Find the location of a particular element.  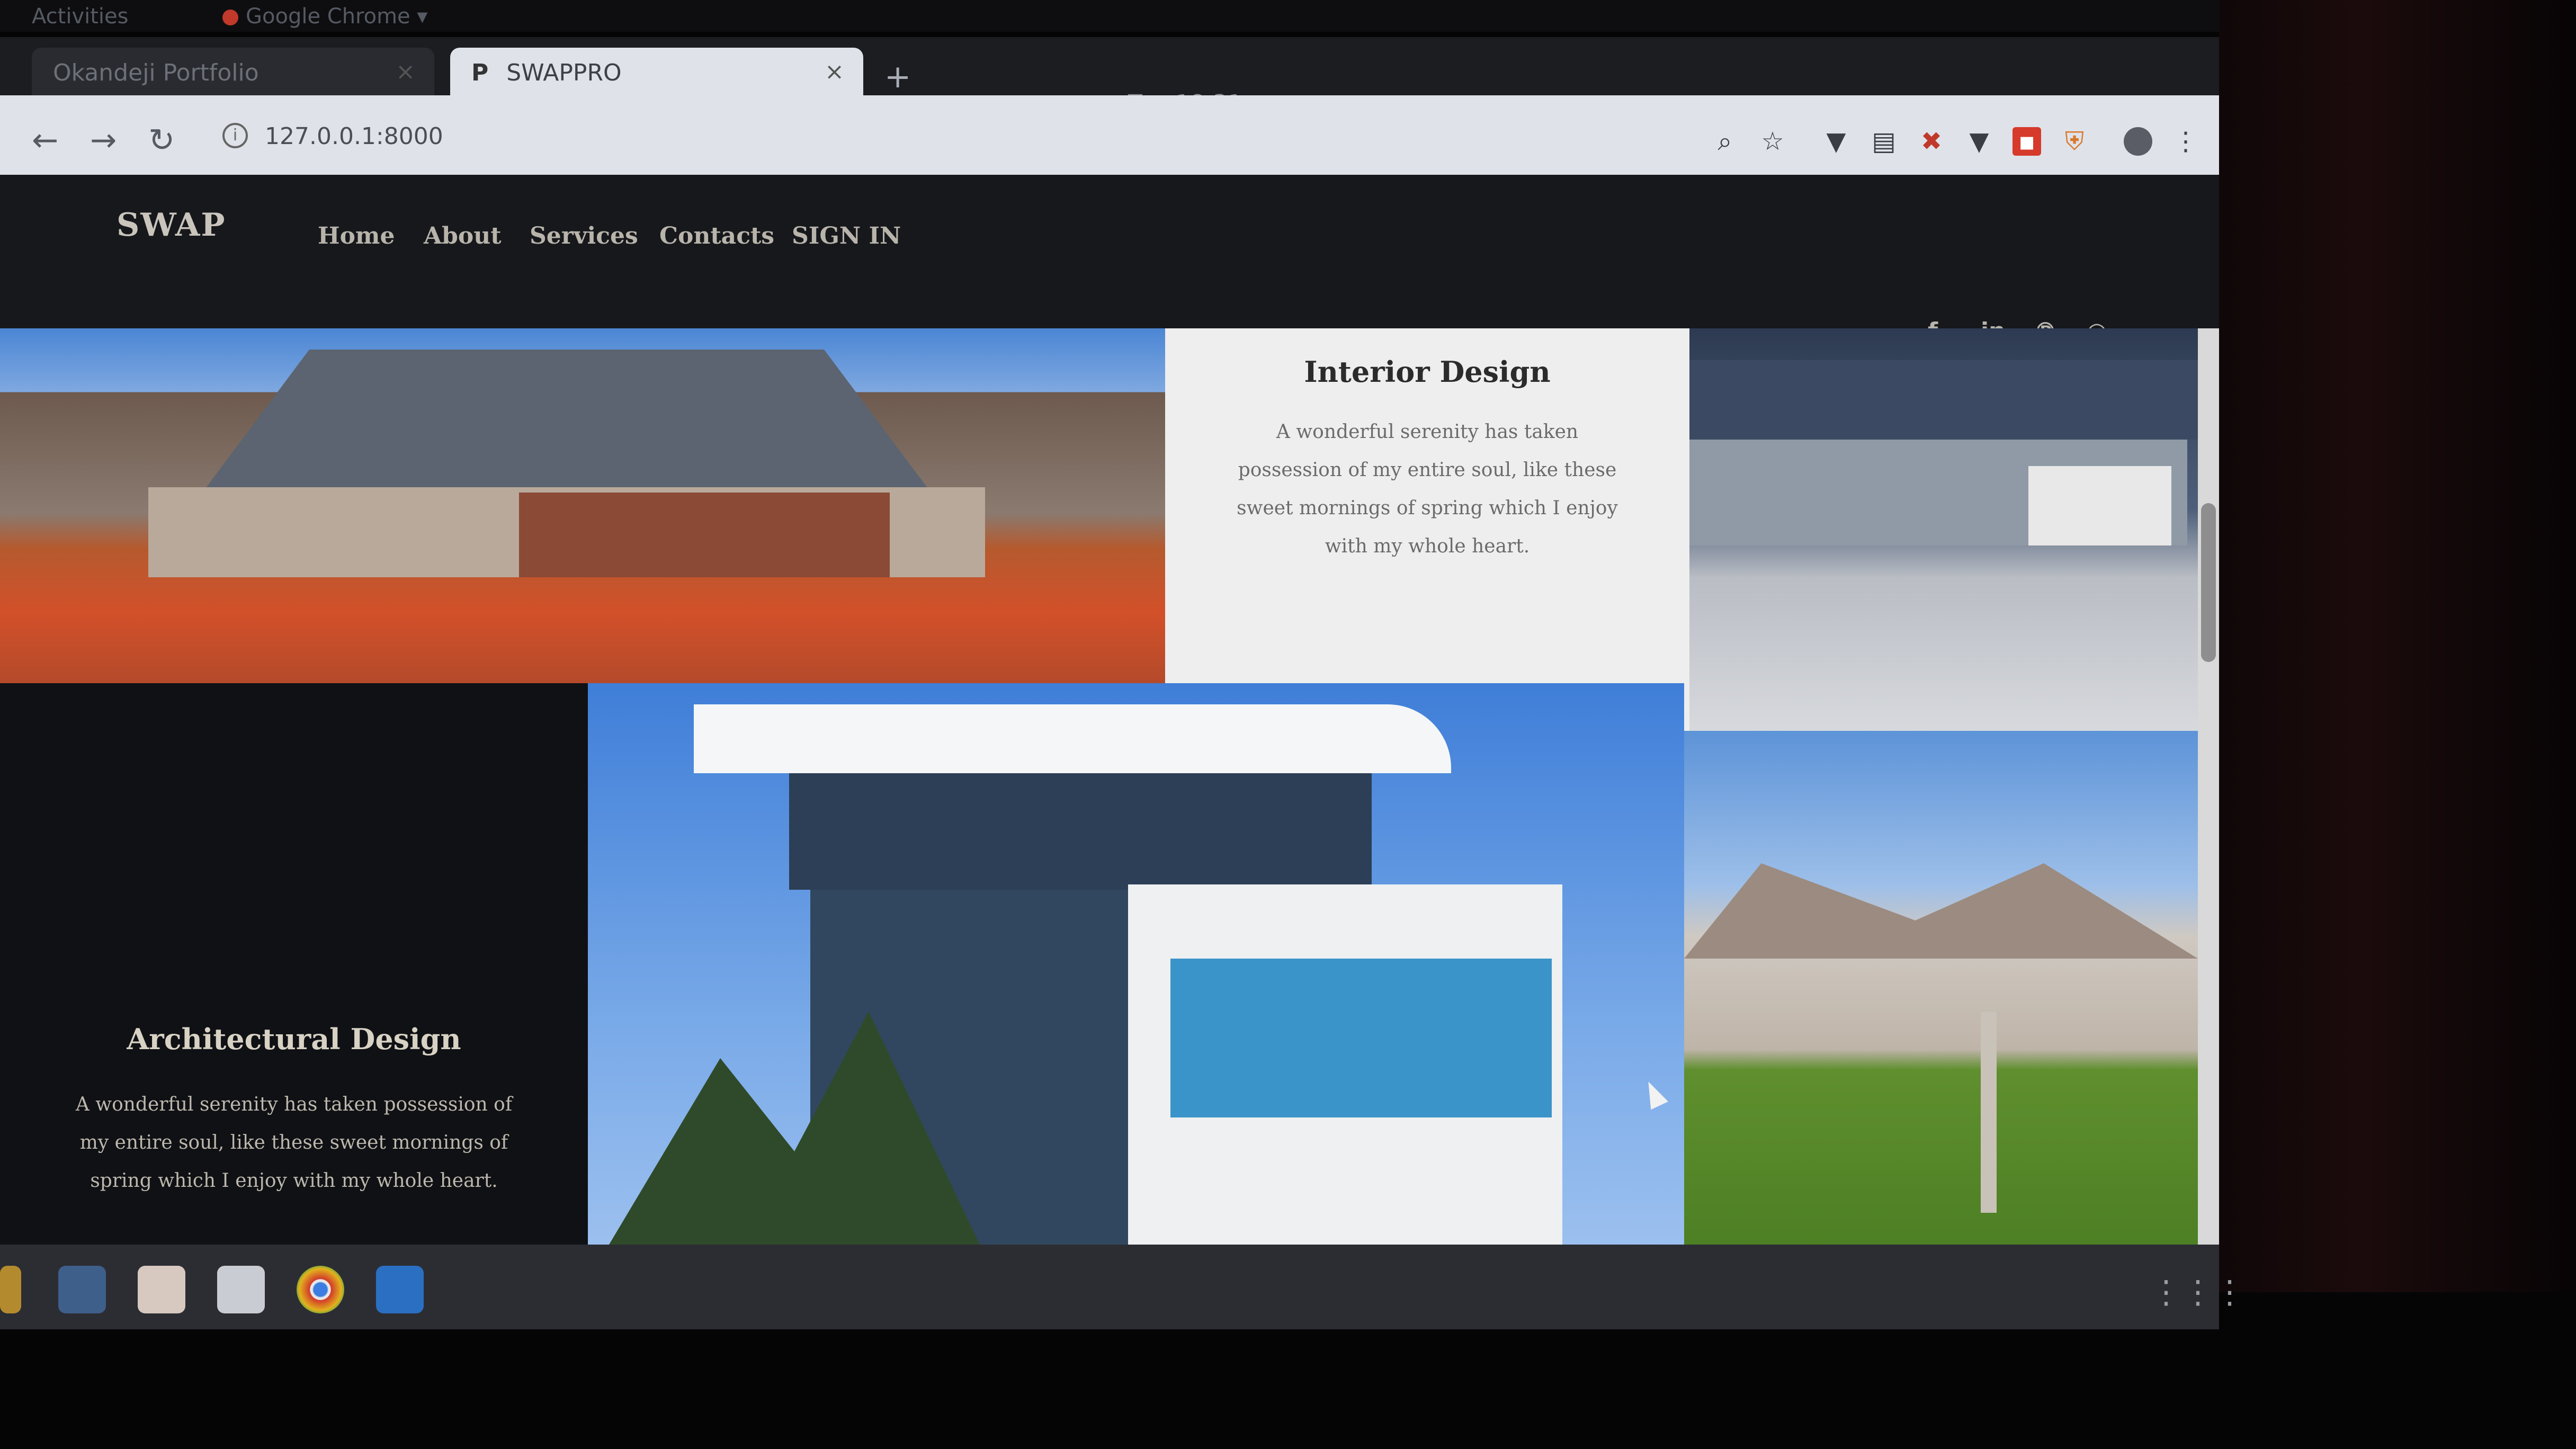

app-menu-label: Google Chrome ▾ is located at coordinates (337, 16).